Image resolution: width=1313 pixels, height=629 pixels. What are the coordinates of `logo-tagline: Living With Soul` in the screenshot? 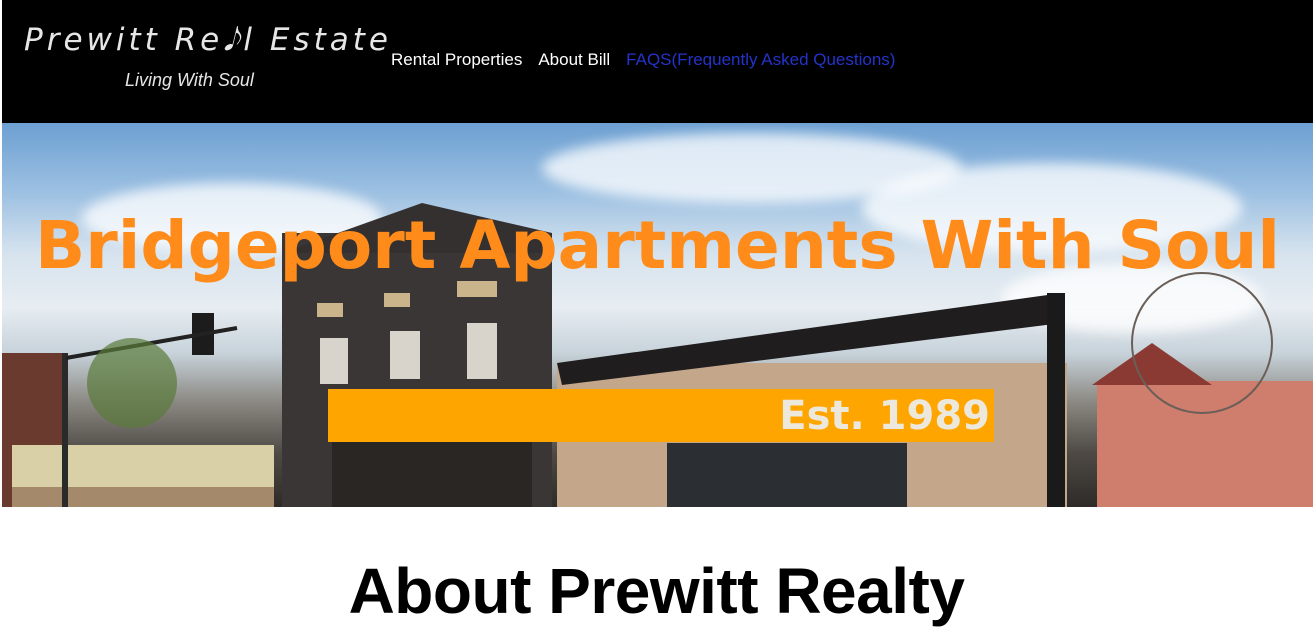 It's located at (189, 80).